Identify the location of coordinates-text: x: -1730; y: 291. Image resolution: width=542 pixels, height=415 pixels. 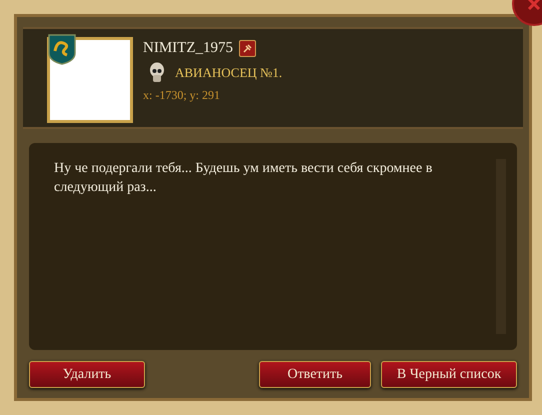
(182, 95).